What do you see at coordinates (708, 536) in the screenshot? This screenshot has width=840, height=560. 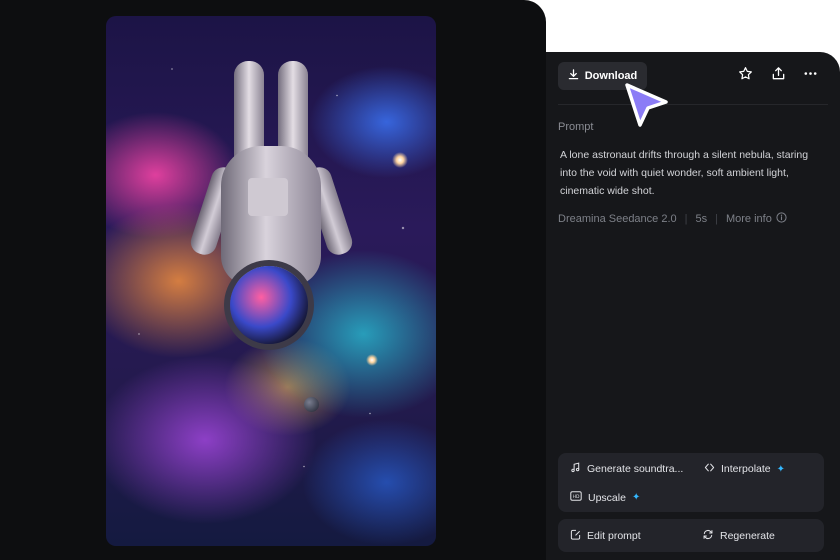 I see `regenerate-icon` at bounding box center [708, 536].